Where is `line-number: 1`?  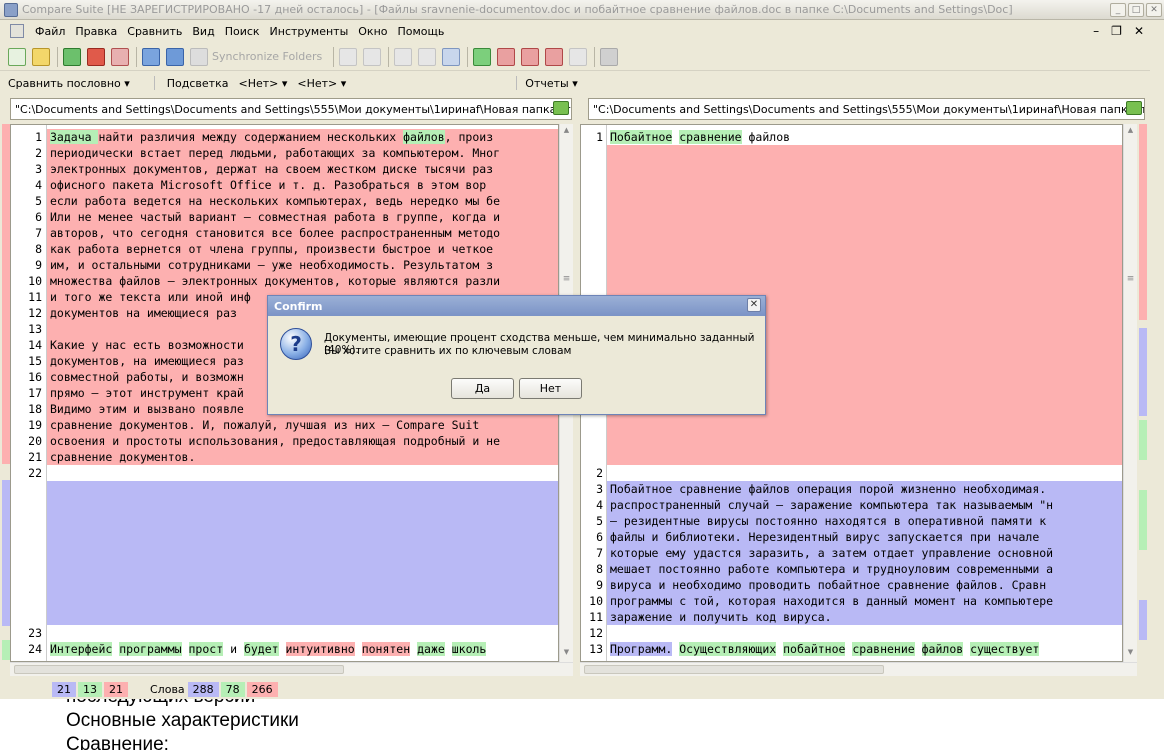 line-number: 1 is located at coordinates (599, 137).